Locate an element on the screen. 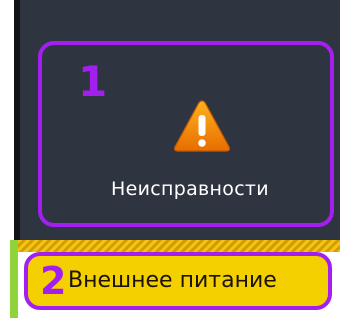 The height and width of the screenshot is (318, 340). callout-number-2: 2 is located at coordinates (53, 281).